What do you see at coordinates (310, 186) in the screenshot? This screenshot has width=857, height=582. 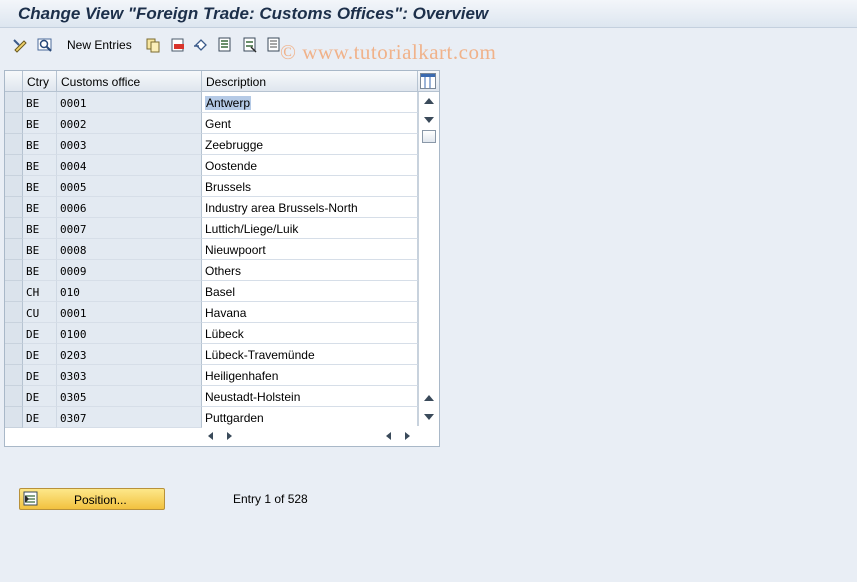 I see `cell-description: Brussels` at bounding box center [310, 186].